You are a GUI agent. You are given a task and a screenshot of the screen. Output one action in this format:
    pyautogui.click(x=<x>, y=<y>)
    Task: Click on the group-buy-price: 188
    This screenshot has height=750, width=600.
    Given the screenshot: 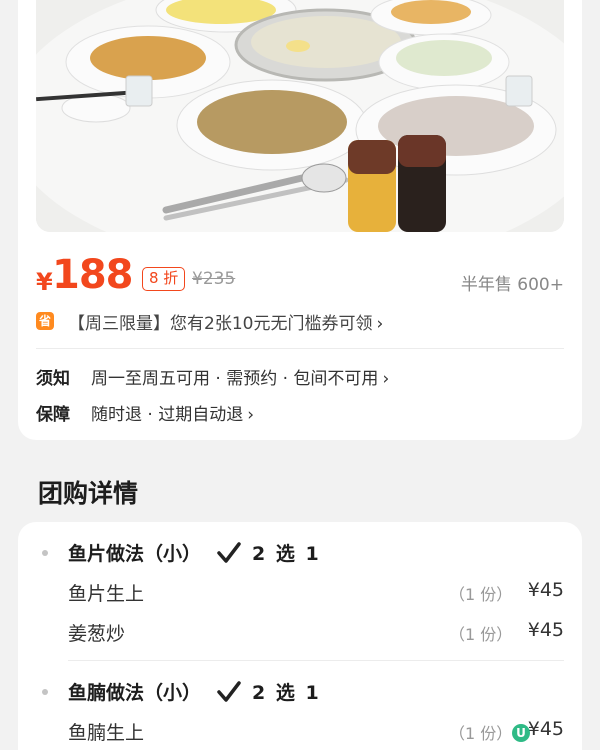 What is the action you would take?
    pyautogui.click(x=92, y=275)
    